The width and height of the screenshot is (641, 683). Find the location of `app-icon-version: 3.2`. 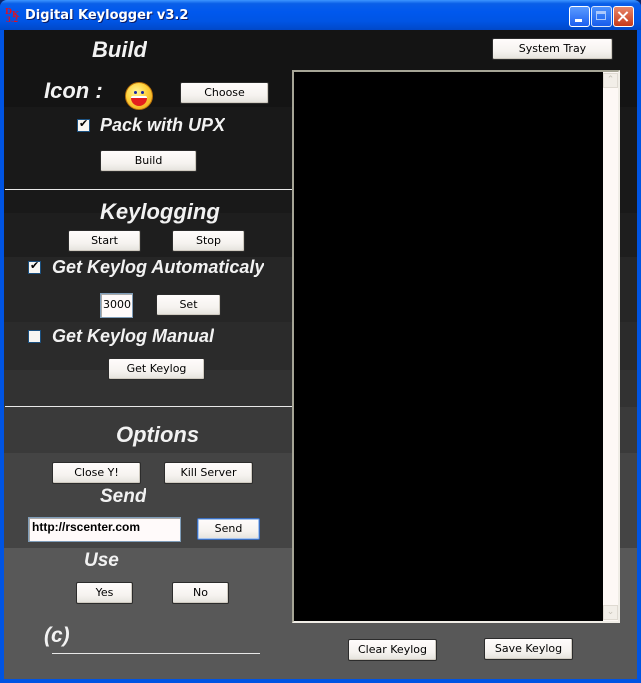

app-icon-version: 3.2 is located at coordinates (12, 19).